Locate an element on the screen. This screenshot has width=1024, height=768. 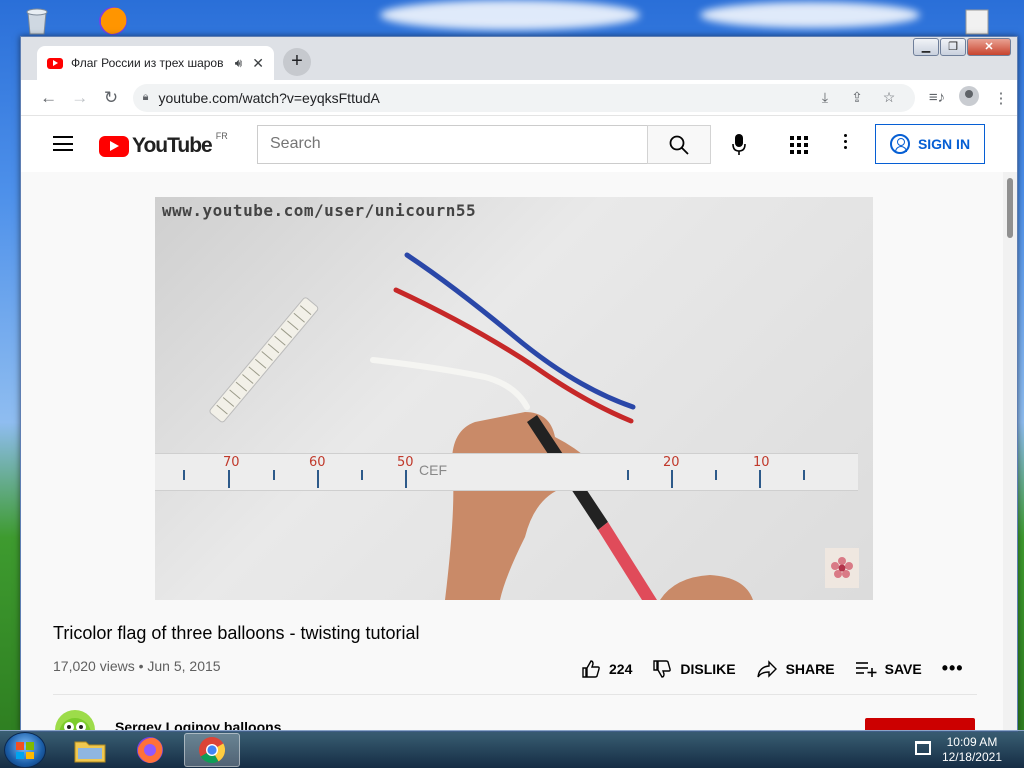
firefox-taskbar-button is located at coordinates (150, 750).